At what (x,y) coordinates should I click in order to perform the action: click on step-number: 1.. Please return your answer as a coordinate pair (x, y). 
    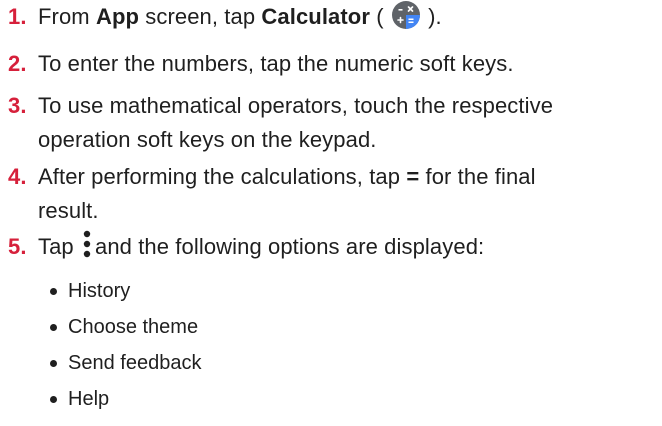
    Looking at the image, I should click on (17, 16).